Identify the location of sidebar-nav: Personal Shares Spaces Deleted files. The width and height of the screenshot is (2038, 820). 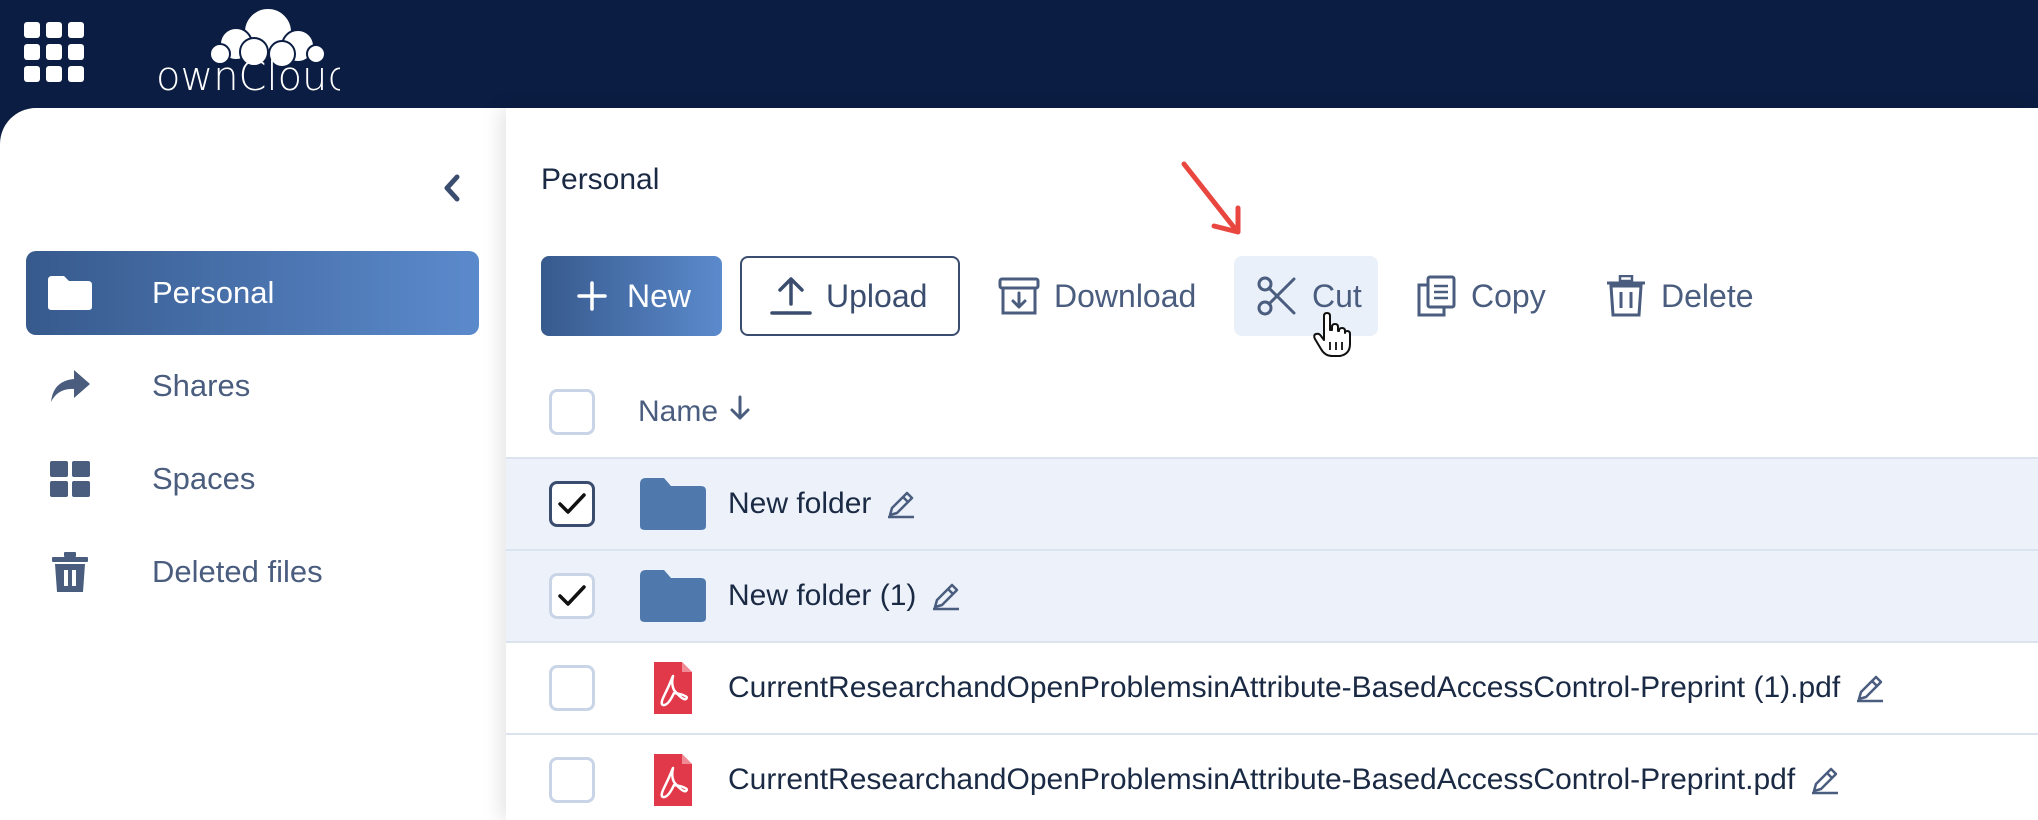
(252, 437).